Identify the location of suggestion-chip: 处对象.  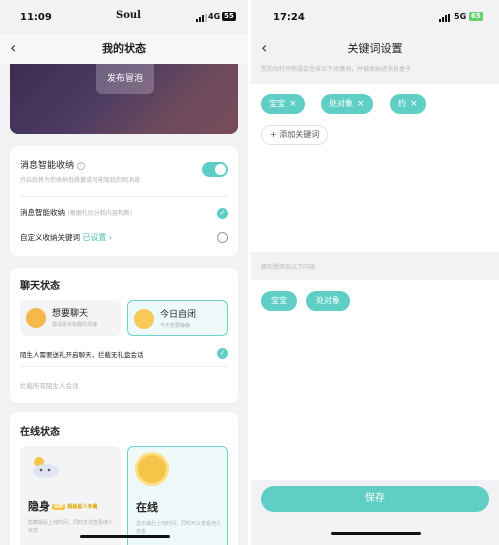
(328, 301).